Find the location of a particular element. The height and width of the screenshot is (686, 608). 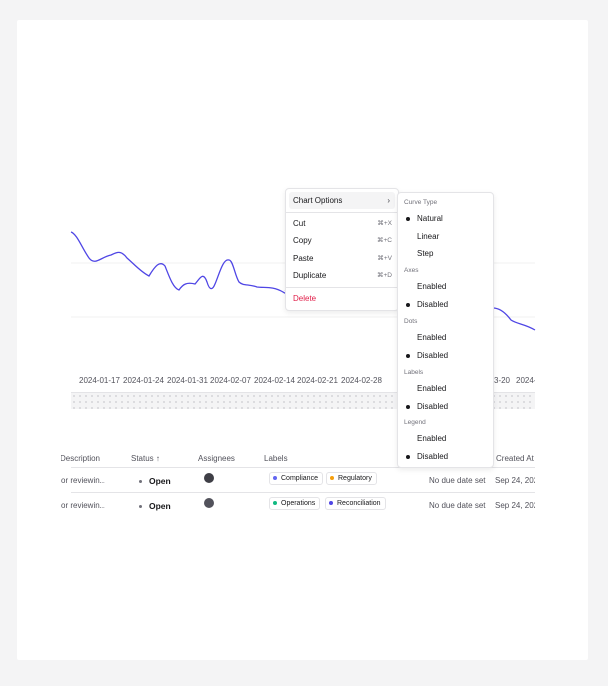

label-chip: Compliance is located at coordinates (296, 478).